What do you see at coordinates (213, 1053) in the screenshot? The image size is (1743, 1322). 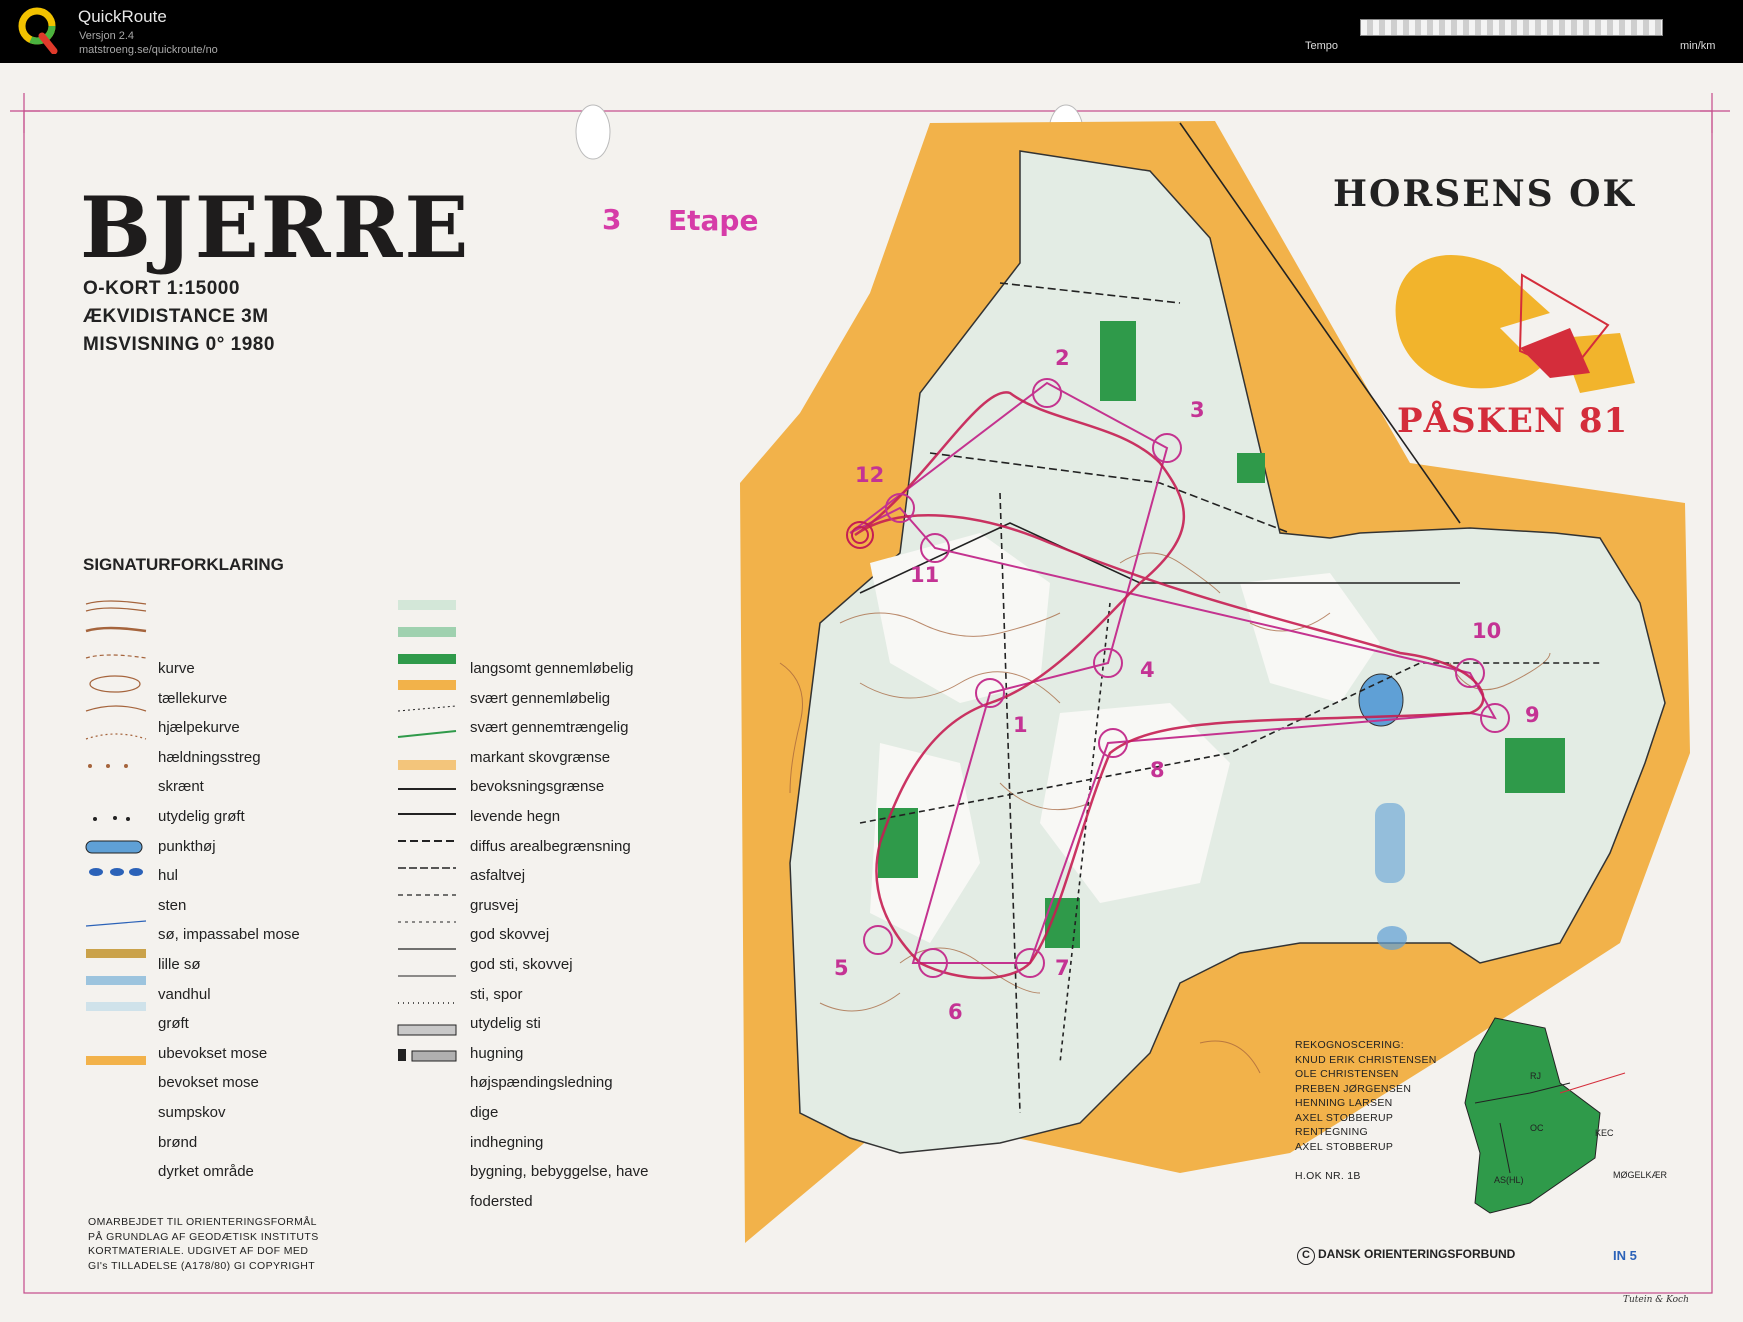 I see `legend-item: ubevokset mose` at bounding box center [213, 1053].